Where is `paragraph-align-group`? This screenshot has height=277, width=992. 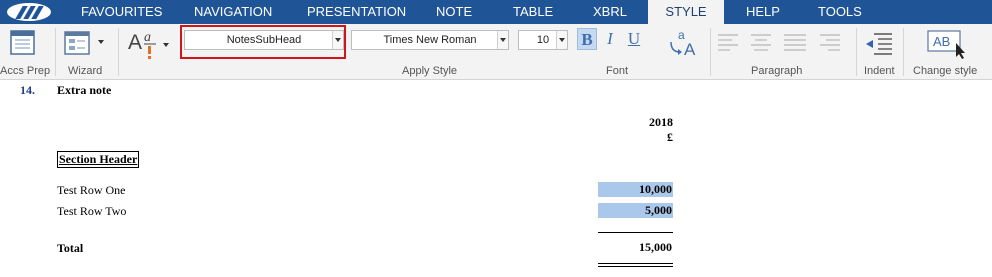
paragraph-align-group is located at coordinates (781, 44).